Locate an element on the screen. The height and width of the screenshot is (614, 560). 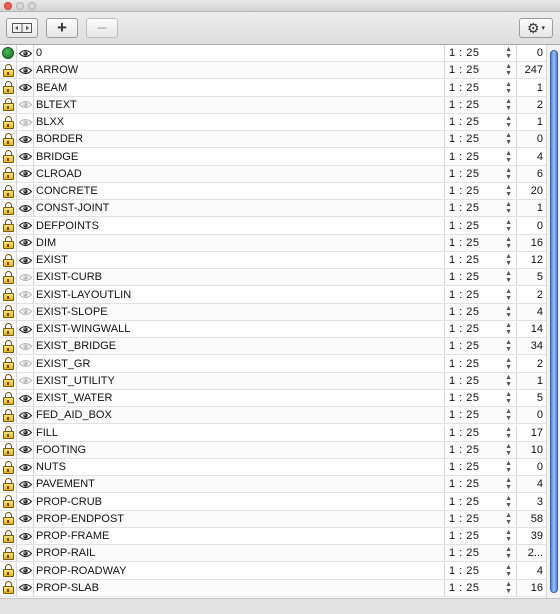
layer-row: EXIST-WINGWALL 1 : 25 ▲ ▼ 14 is located at coordinates (273, 329).